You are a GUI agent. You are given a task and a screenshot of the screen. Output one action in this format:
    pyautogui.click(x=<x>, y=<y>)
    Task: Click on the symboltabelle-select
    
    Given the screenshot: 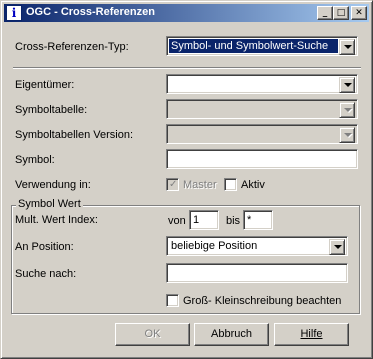 What is the action you would take?
    pyautogui.click(x=262, y=109)
    